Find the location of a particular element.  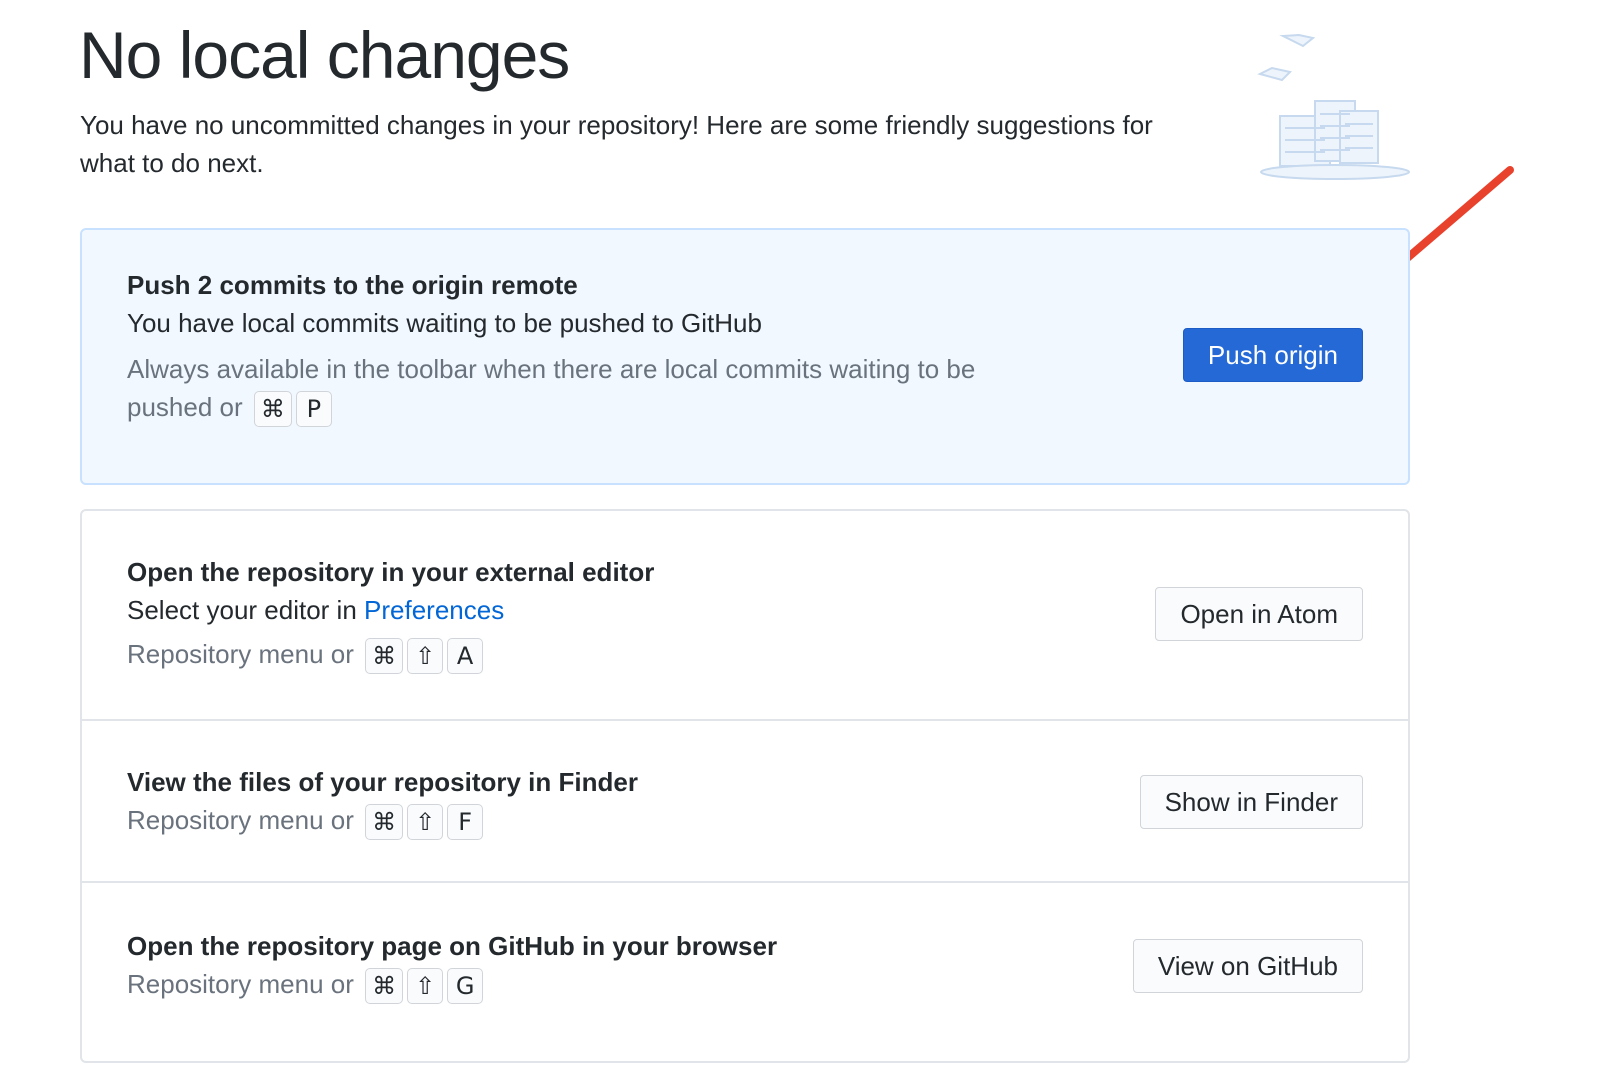

p-key: P is located at coordinates (313, 409).